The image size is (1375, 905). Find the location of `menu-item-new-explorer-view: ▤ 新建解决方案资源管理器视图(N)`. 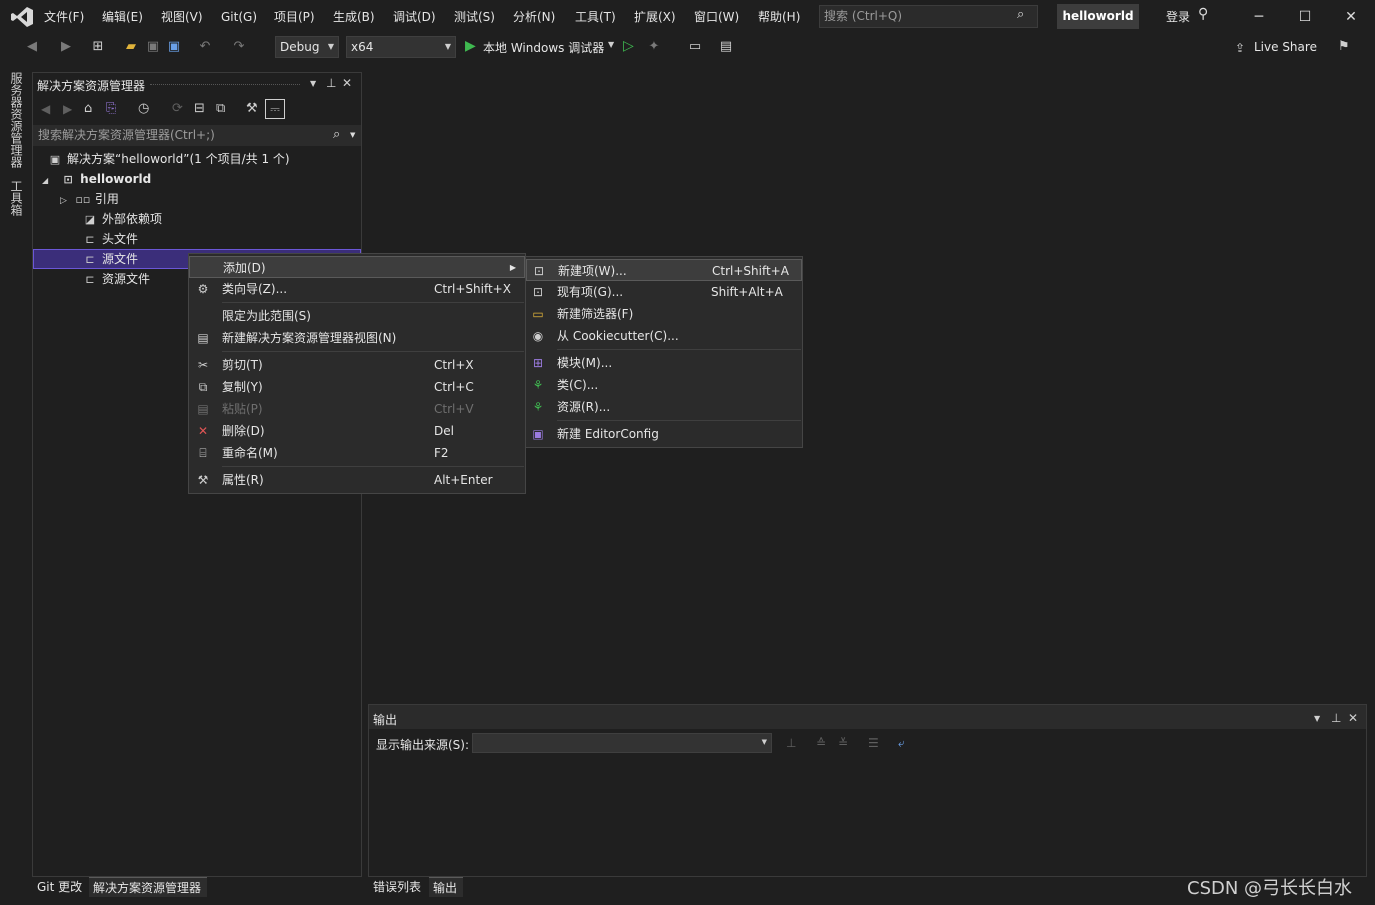

menu-item-new-explorer-view: ▤ 新建解决方案资源管理器视图(N) is located at coordinates (357, 338).